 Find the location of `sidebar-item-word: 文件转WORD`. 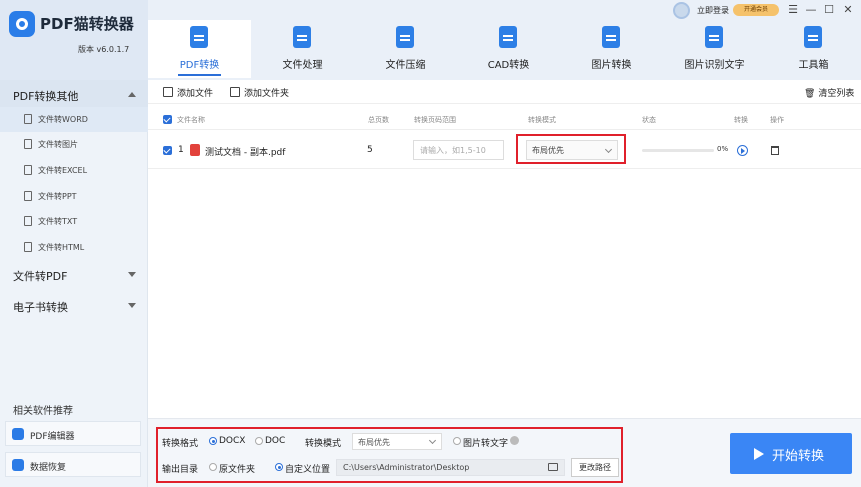

sidebar-item-word: 文件转WORD is located at coordinates (74, 119).